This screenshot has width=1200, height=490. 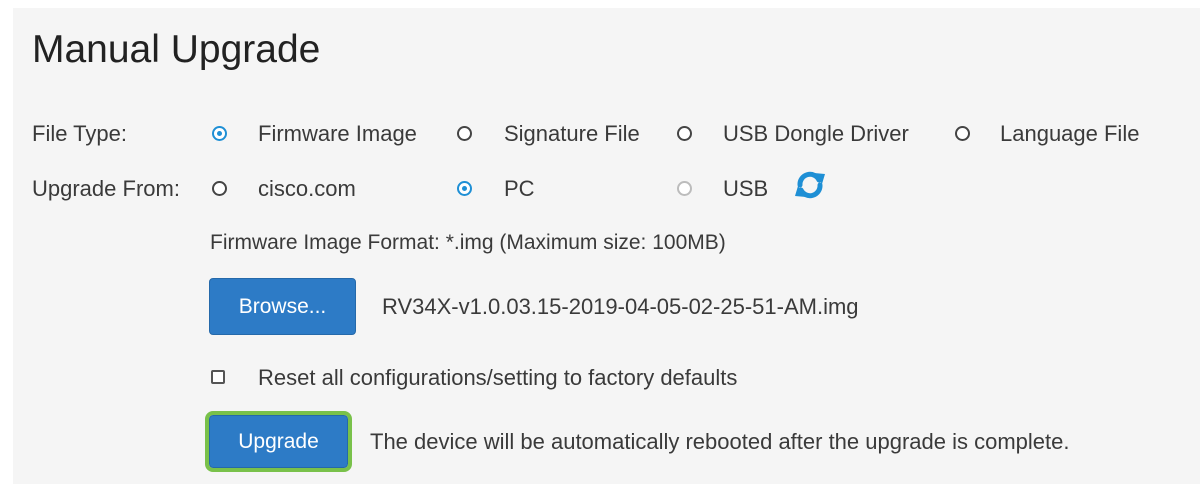 I want to click on option-cisco-com-label: cisco.com, so click(x=307, y=188).